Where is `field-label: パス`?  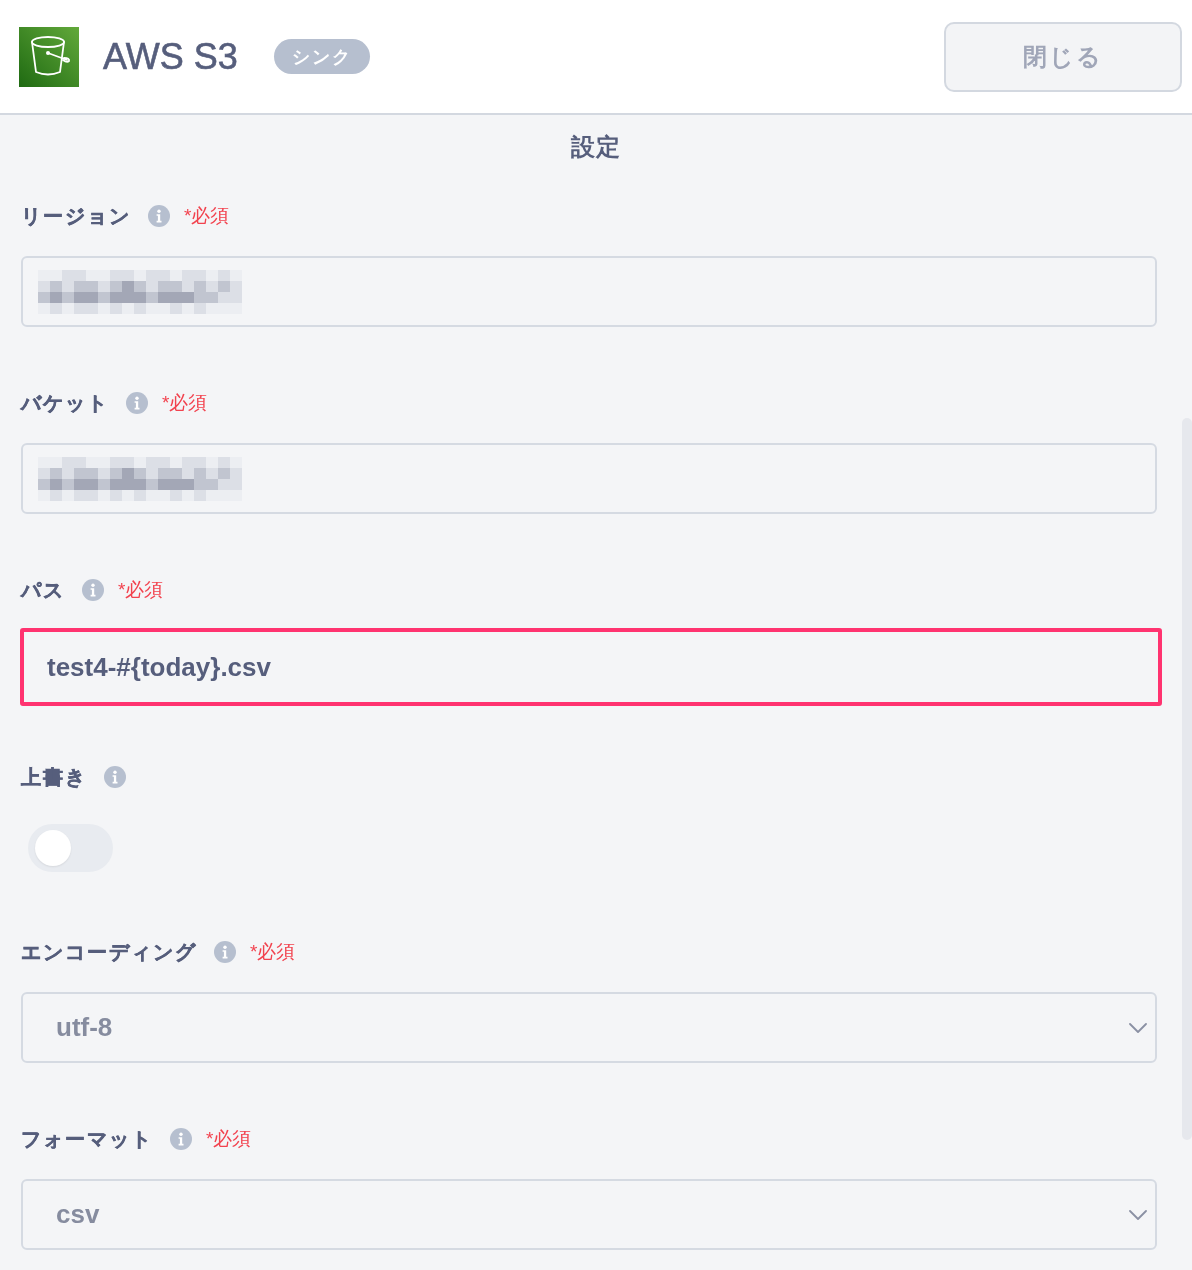
field-label: パス is located at coordinates (43, 590).